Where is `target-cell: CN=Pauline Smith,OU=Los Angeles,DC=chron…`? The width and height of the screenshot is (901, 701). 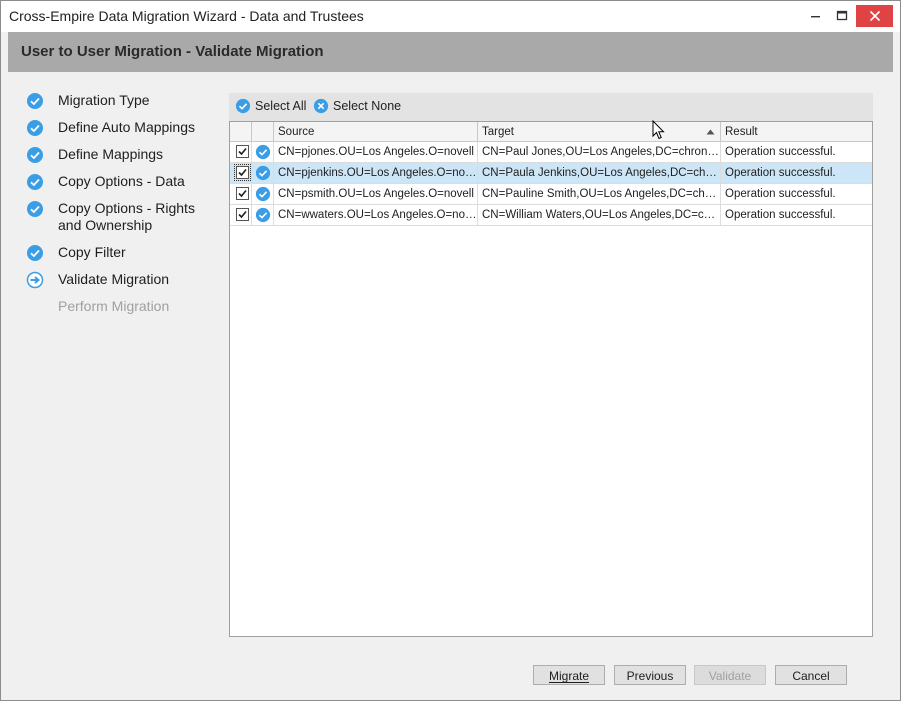 target-cell: CN=Pauline Smith,OU=Los Angeles,DC=chron… is located at coordinates (599, 194).